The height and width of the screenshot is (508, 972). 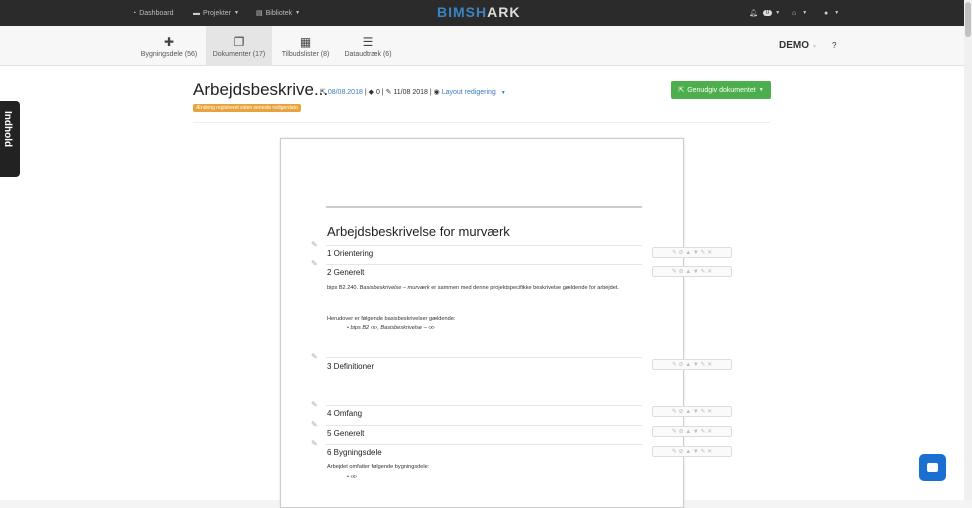 I want to click on regenerate-label: Genudgiv dokumentet, so click(x=721, y=90).